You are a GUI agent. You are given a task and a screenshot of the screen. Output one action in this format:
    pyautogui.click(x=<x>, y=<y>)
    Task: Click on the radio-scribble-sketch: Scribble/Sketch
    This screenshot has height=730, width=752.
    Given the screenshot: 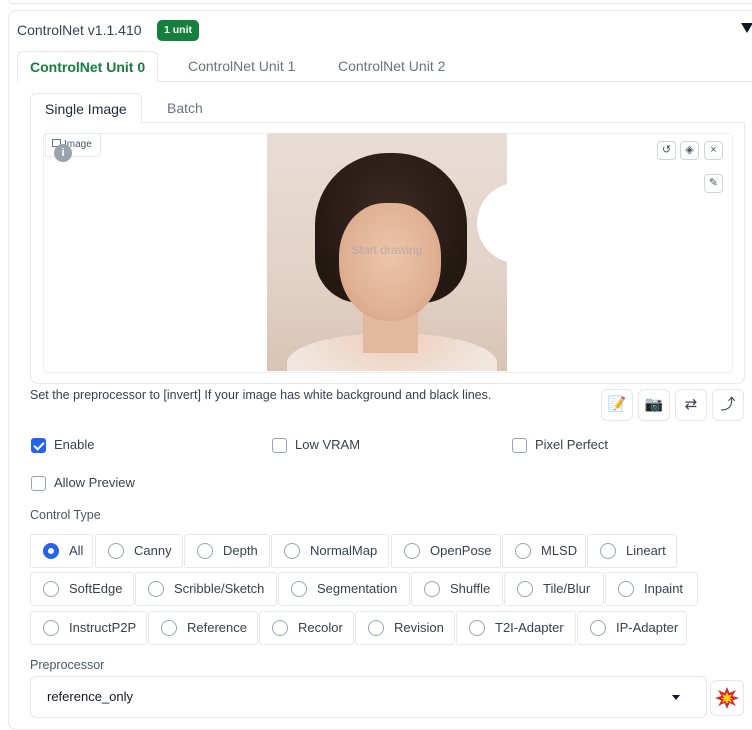 What is the action you would take?
    pyautogui.click(x=206, y=589)
    